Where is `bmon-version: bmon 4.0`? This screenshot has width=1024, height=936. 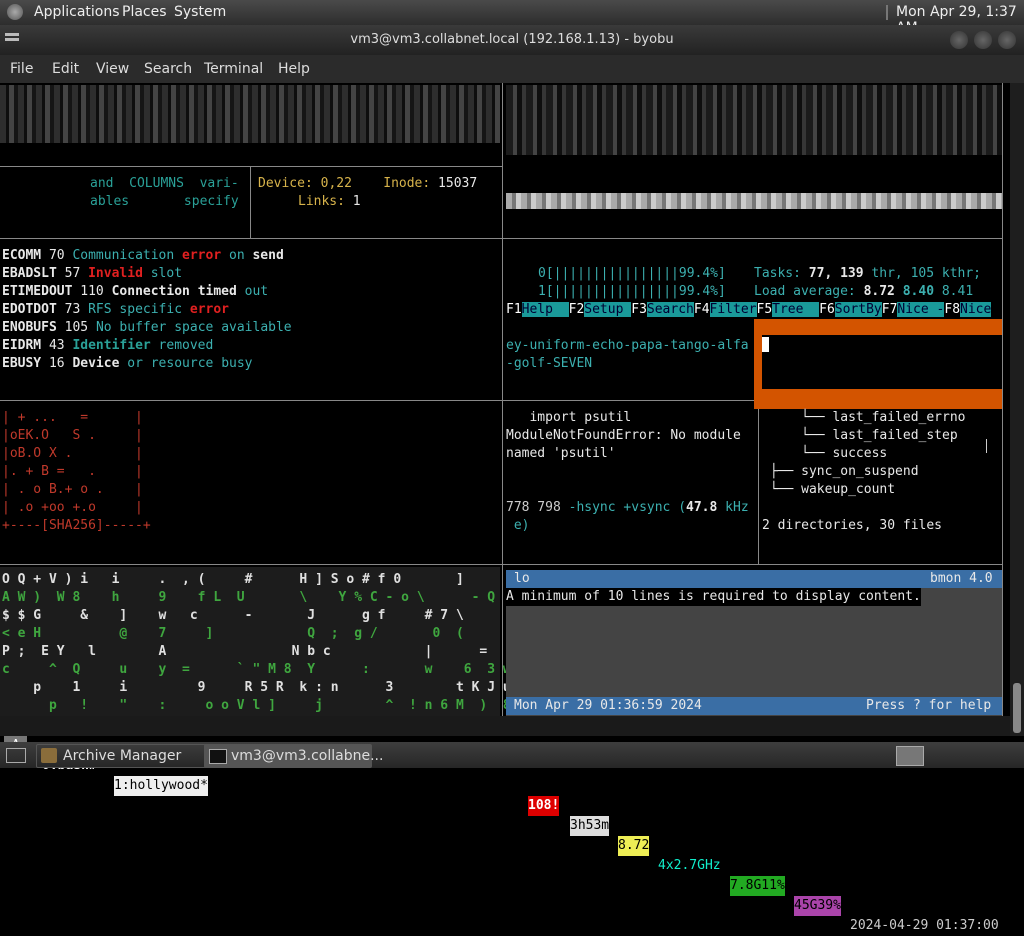
bmon-version: bmon 4.0 is located at coordinates (961, 578).